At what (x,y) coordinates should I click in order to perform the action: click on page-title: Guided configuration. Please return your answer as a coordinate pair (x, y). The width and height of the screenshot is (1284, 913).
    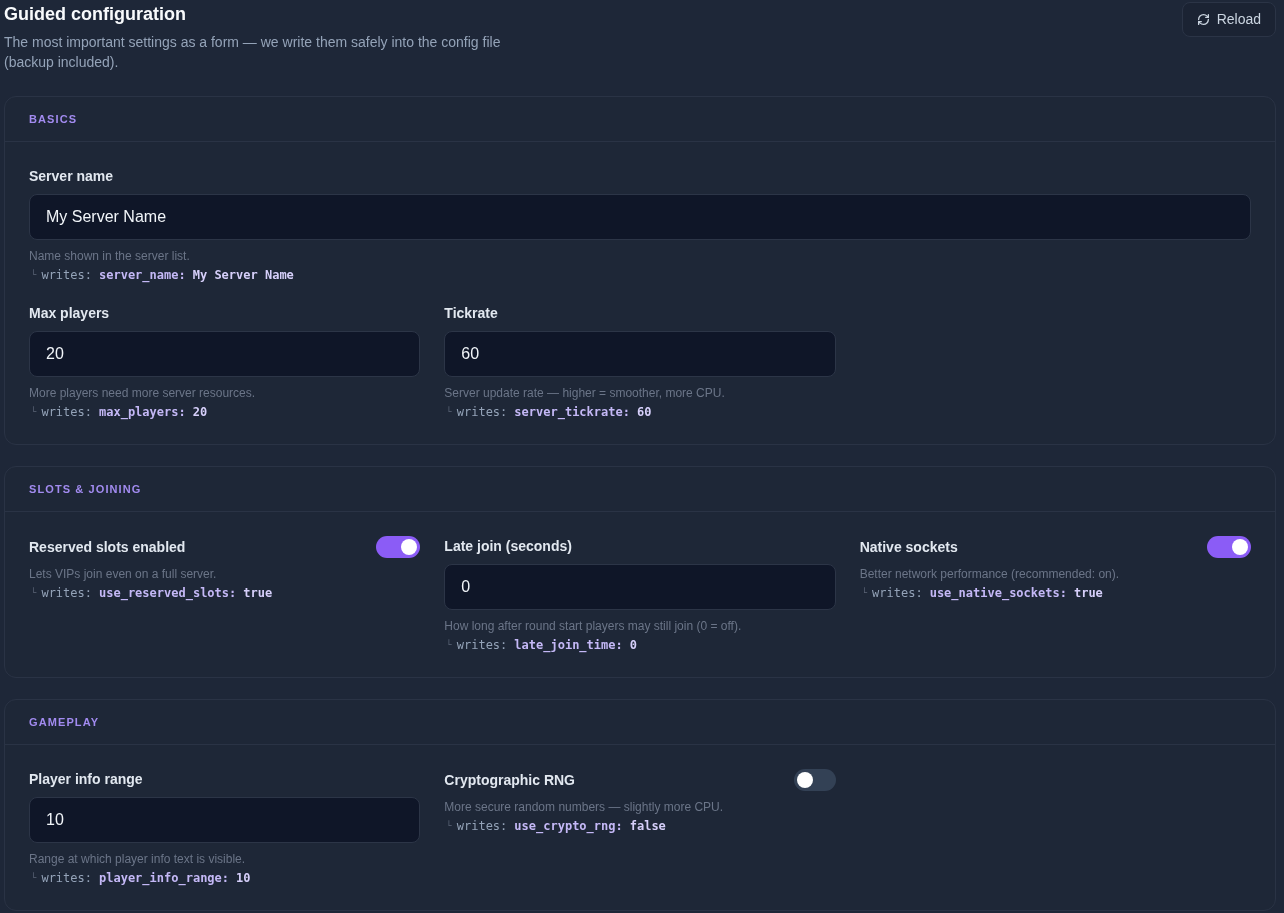
    Looking at the image, I should click on (95, 14).